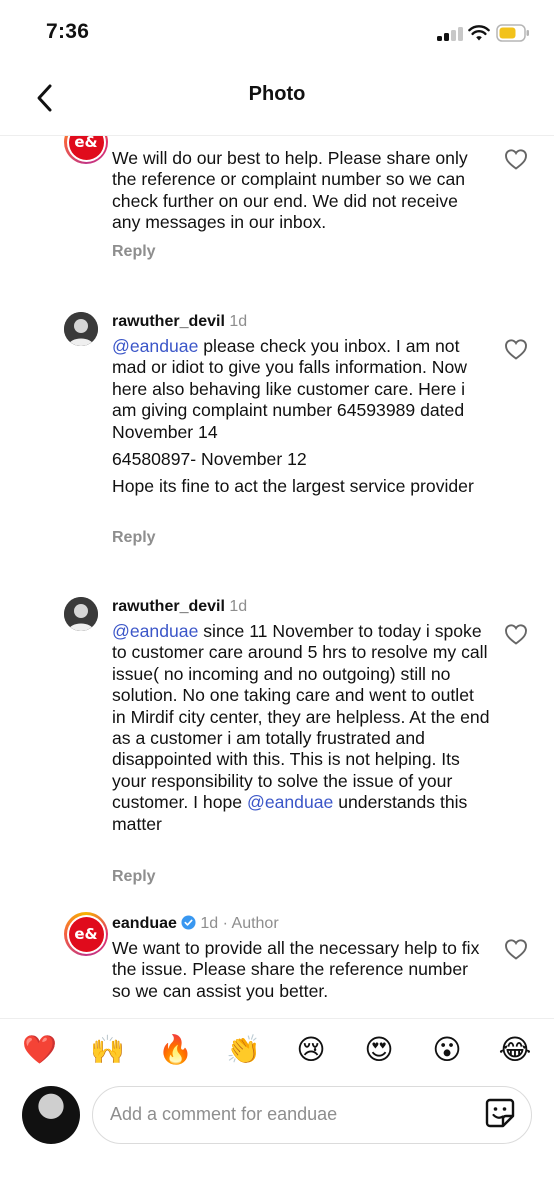  I want to click on reaction-crying-emoji: 😢, so click(311, 1050).